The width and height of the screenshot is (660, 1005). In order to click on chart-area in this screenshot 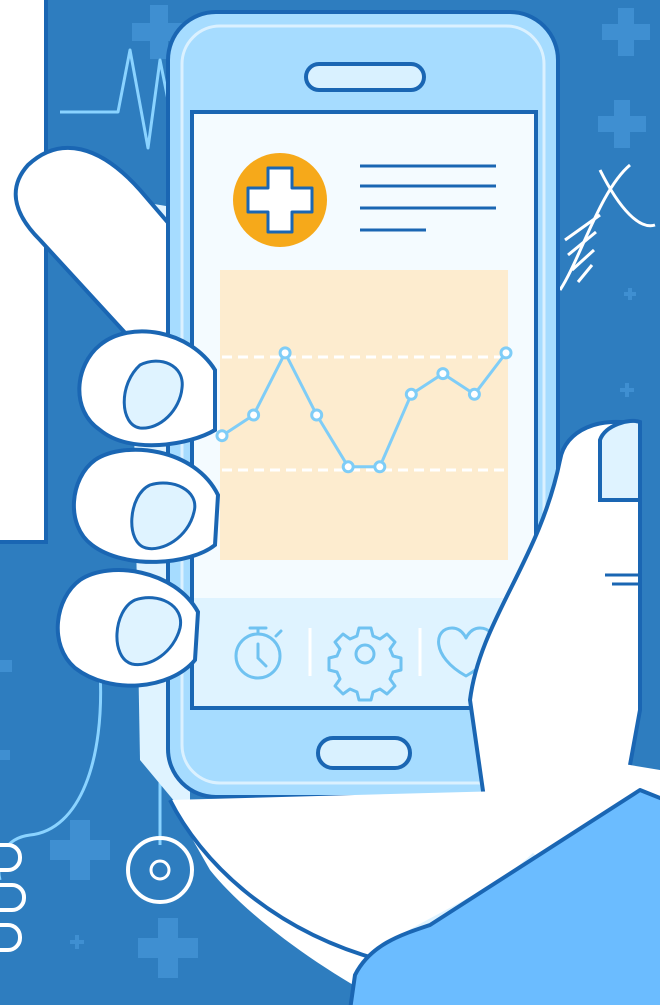, I will do `click(364, 415)`.